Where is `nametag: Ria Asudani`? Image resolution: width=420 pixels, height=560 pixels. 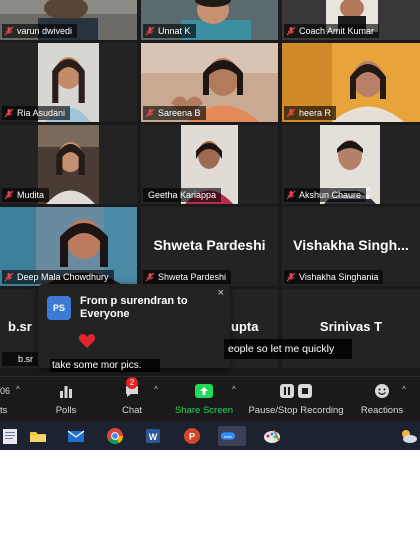
nametag: Ria Asudani is located at coordinates (36, 113).